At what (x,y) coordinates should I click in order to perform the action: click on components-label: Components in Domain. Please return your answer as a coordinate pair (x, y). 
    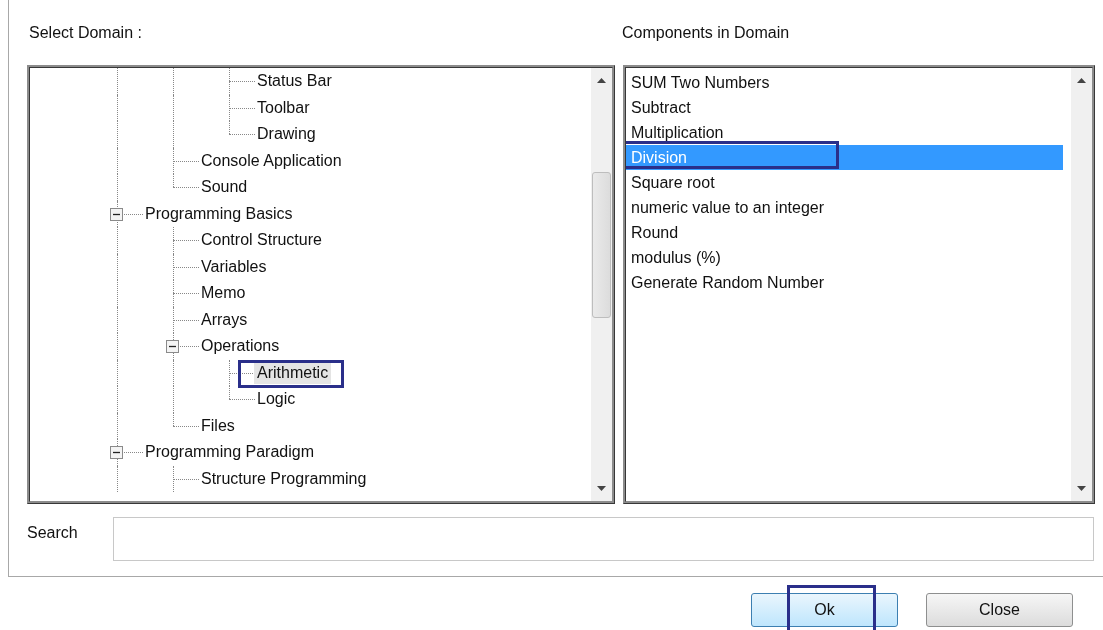
    Looking at the image, I should click on (706, 33).